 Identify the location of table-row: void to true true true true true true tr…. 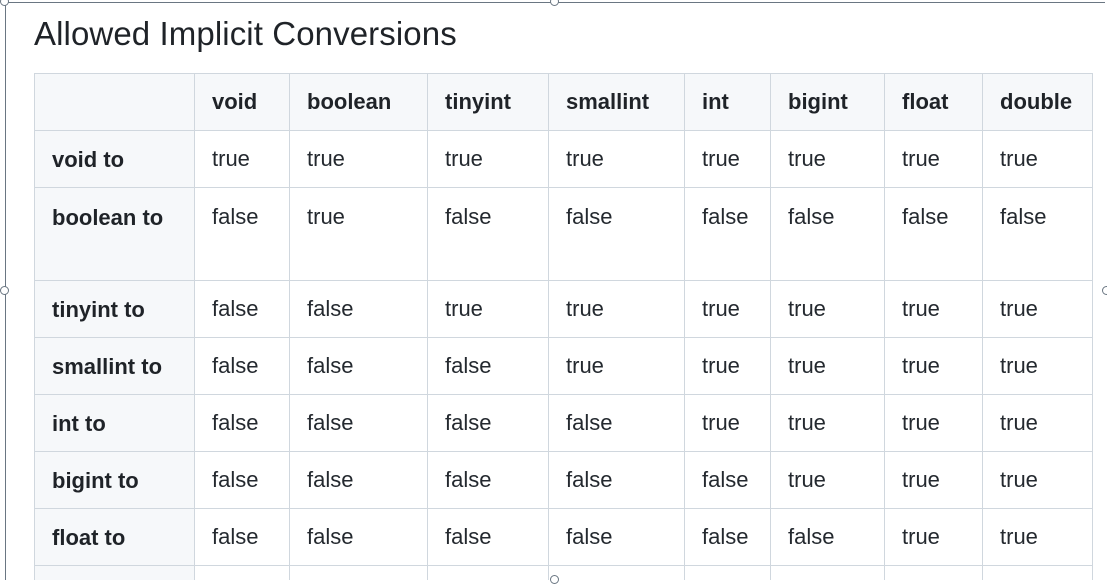
(563, 159).